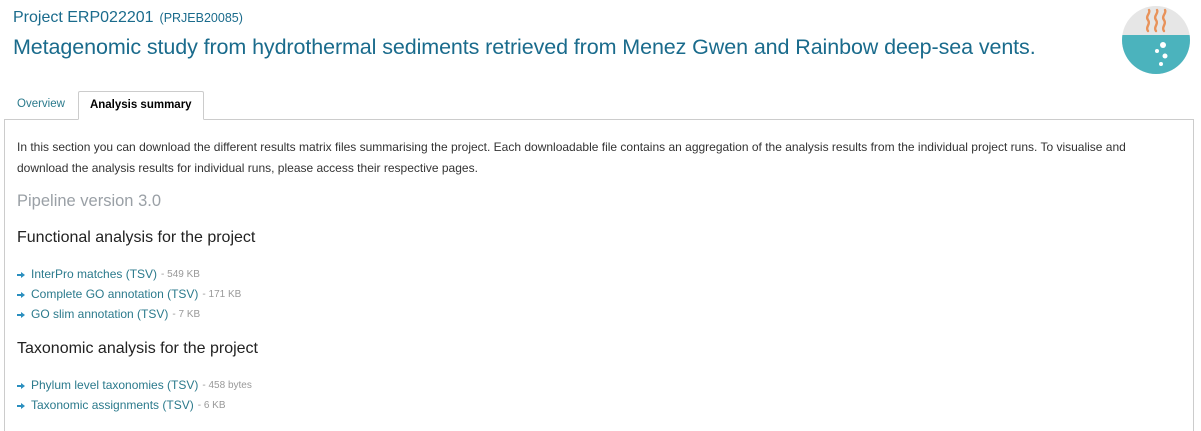 The width and height of the screenshot is (1201, 431). I want to click on list-item: Taxonomic assignments (TSV) - 6 KB, so click(134, 405).